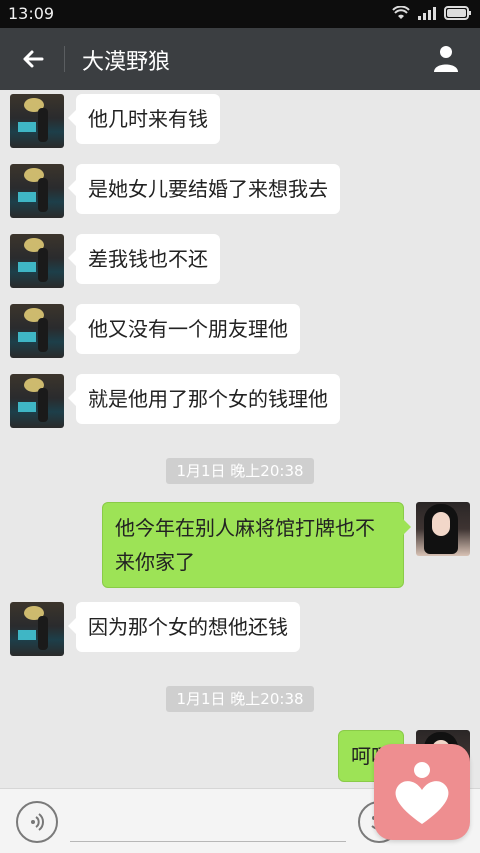 This screenshot has height=853, width=480. What do you see at coordinates (245, 528) in the screenshot?
I see `message-line: 他今年在别人麻将馆打牌也不` at bounding box center [245, 528].